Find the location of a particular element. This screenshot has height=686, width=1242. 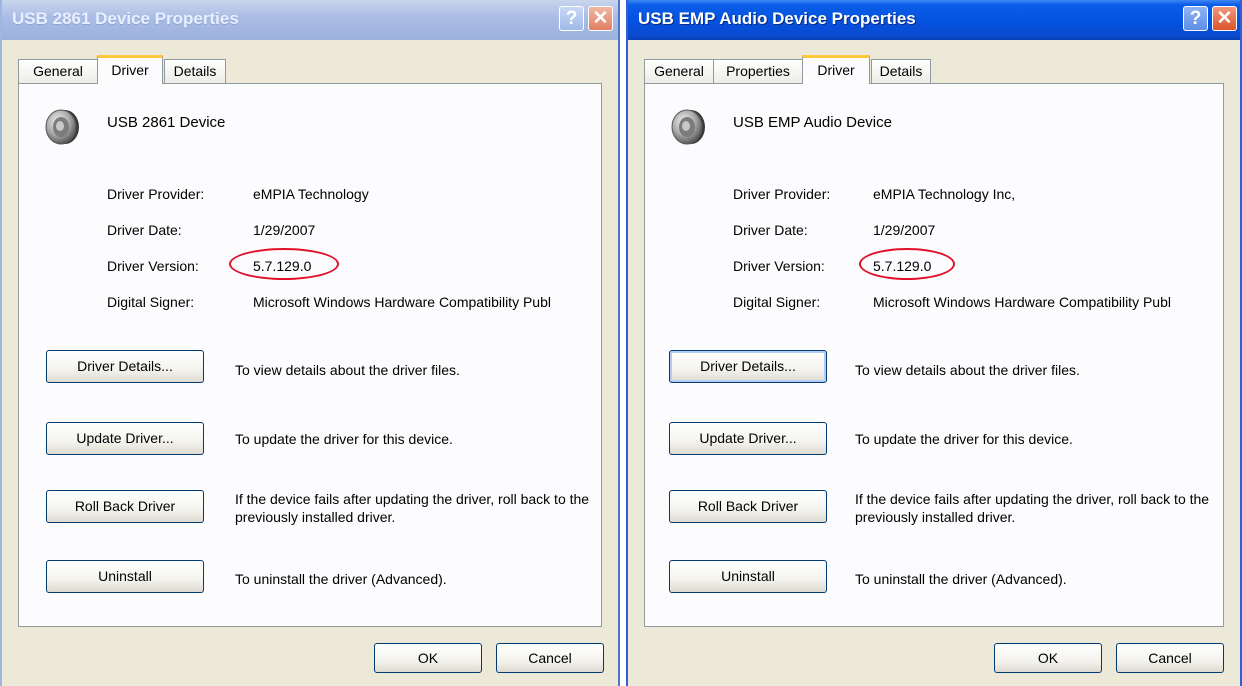

window-title: USB EMP Audio Device Properties is located at coordinates (777, 18).